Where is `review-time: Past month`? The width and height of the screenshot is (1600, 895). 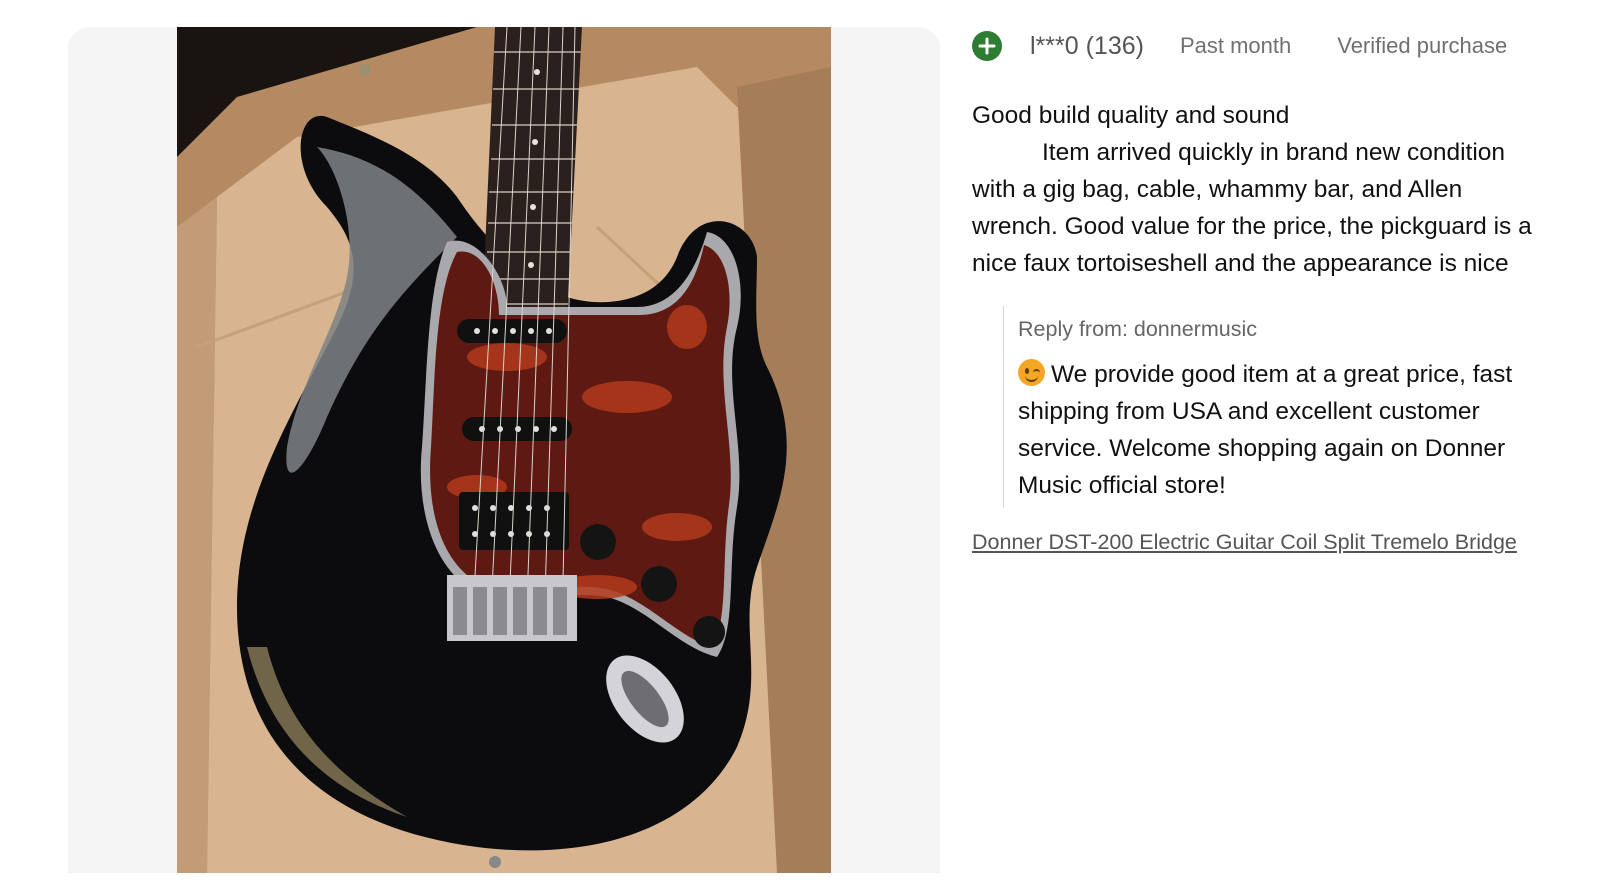
review-time: Past month is located at coordinates (1235, 45).